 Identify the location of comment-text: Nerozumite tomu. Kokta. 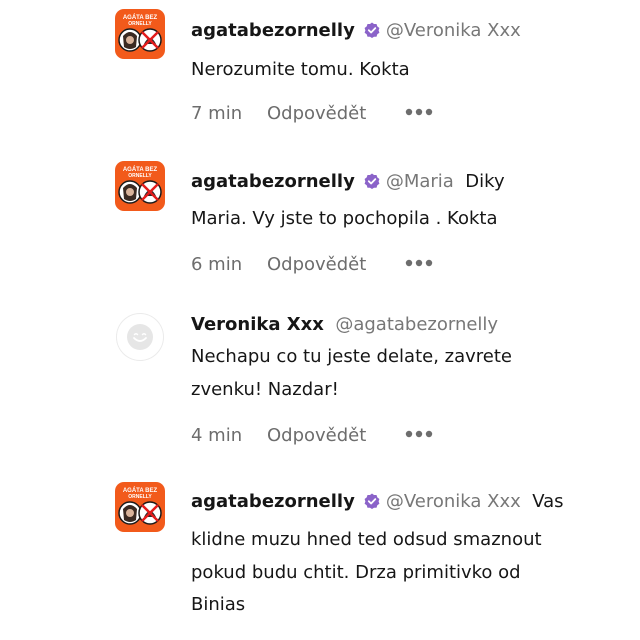
(300, 69).